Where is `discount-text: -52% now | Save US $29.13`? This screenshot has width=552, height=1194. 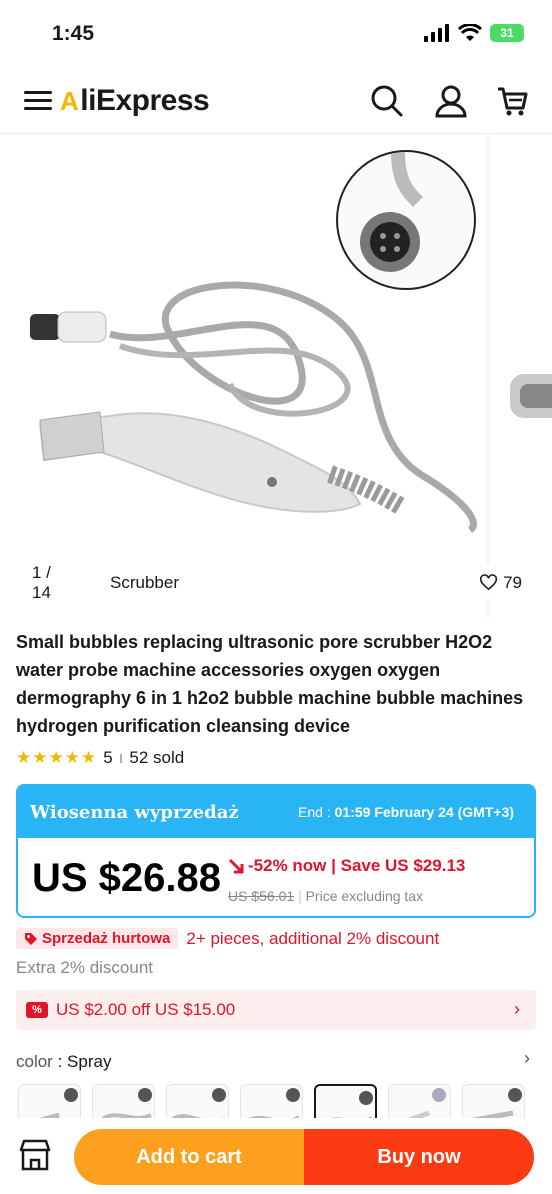 discount-text: -52% now | Save US $29.13 is located at coordinates (357, 865).